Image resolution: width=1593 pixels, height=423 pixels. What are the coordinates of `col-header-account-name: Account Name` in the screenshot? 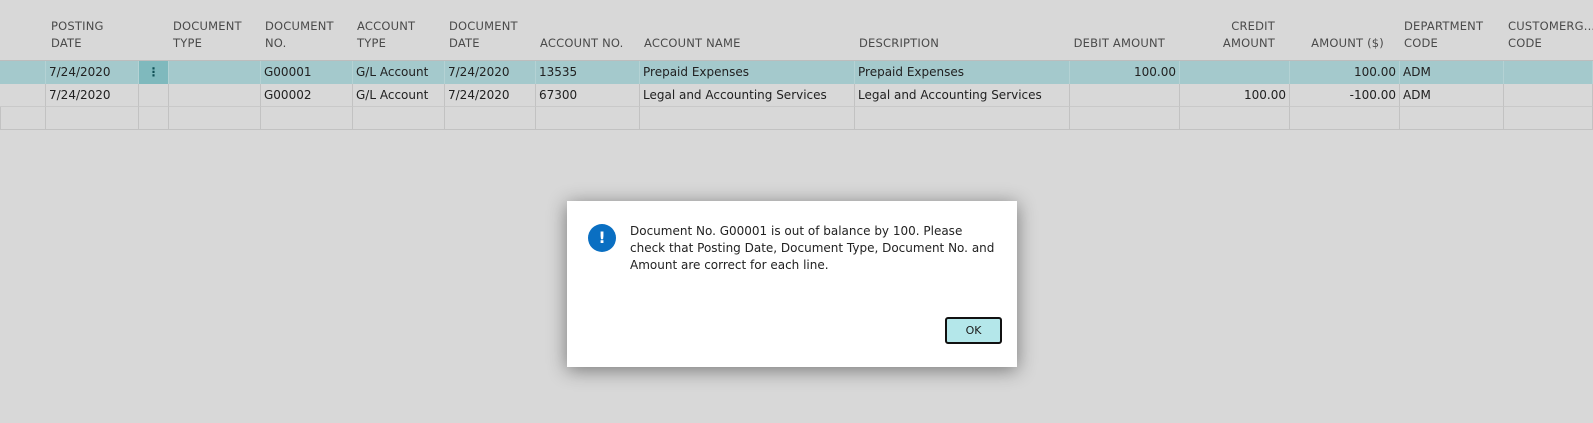 It's located at (744, 43).